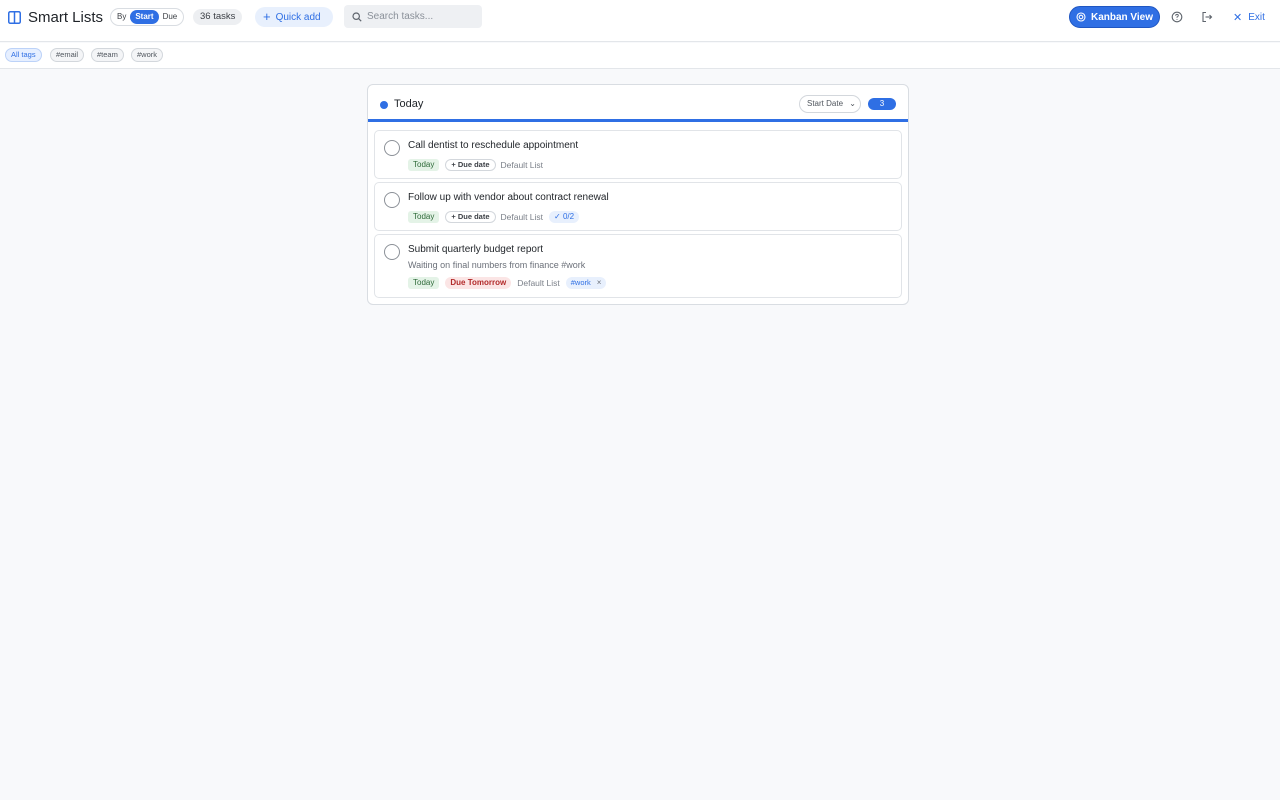  Describe the element at coordinates (825, 103) in the screenshot. I see `sort-select-value: Start Date` at that location.